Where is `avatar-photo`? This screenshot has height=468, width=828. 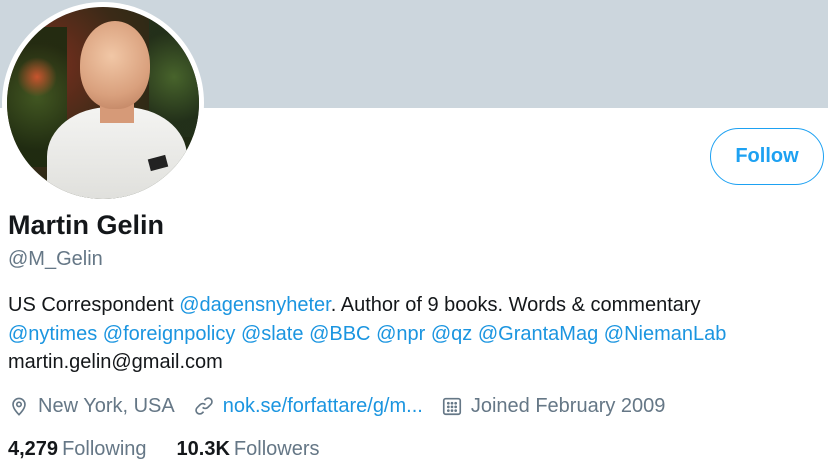 avatar-photo is located at coordinates (103, 103).